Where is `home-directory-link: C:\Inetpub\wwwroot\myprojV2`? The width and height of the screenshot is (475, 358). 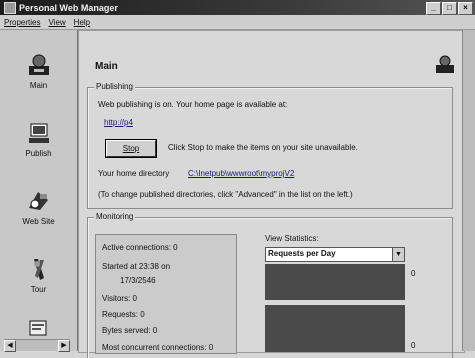
home-directory-link: C:\Inetpub\wwwroot\myprojV2 is located at coordinates (241, 173).